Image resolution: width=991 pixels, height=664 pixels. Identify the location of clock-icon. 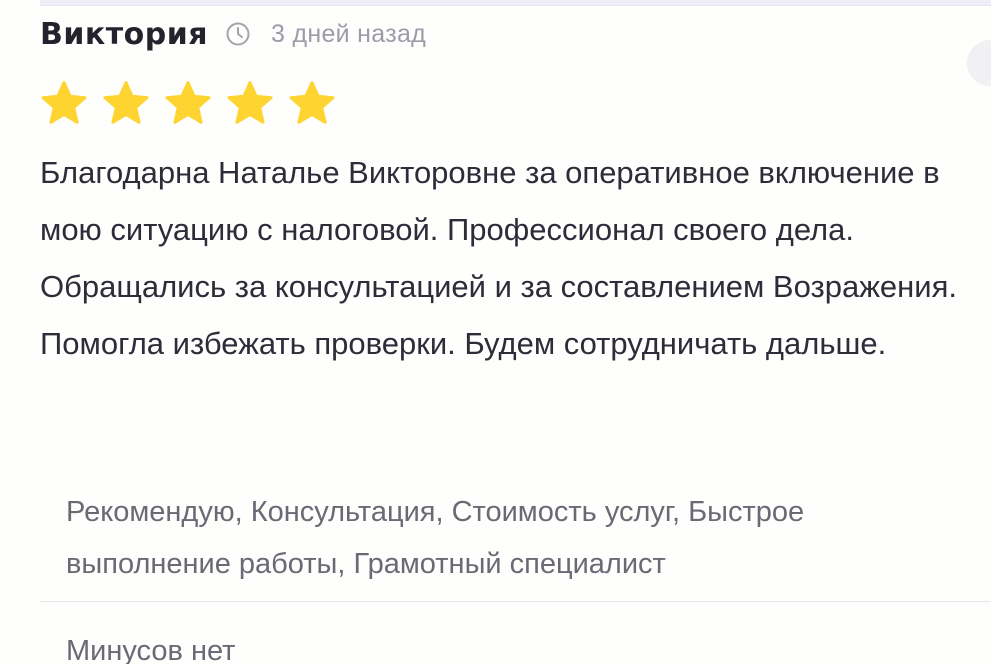
(238, 34).